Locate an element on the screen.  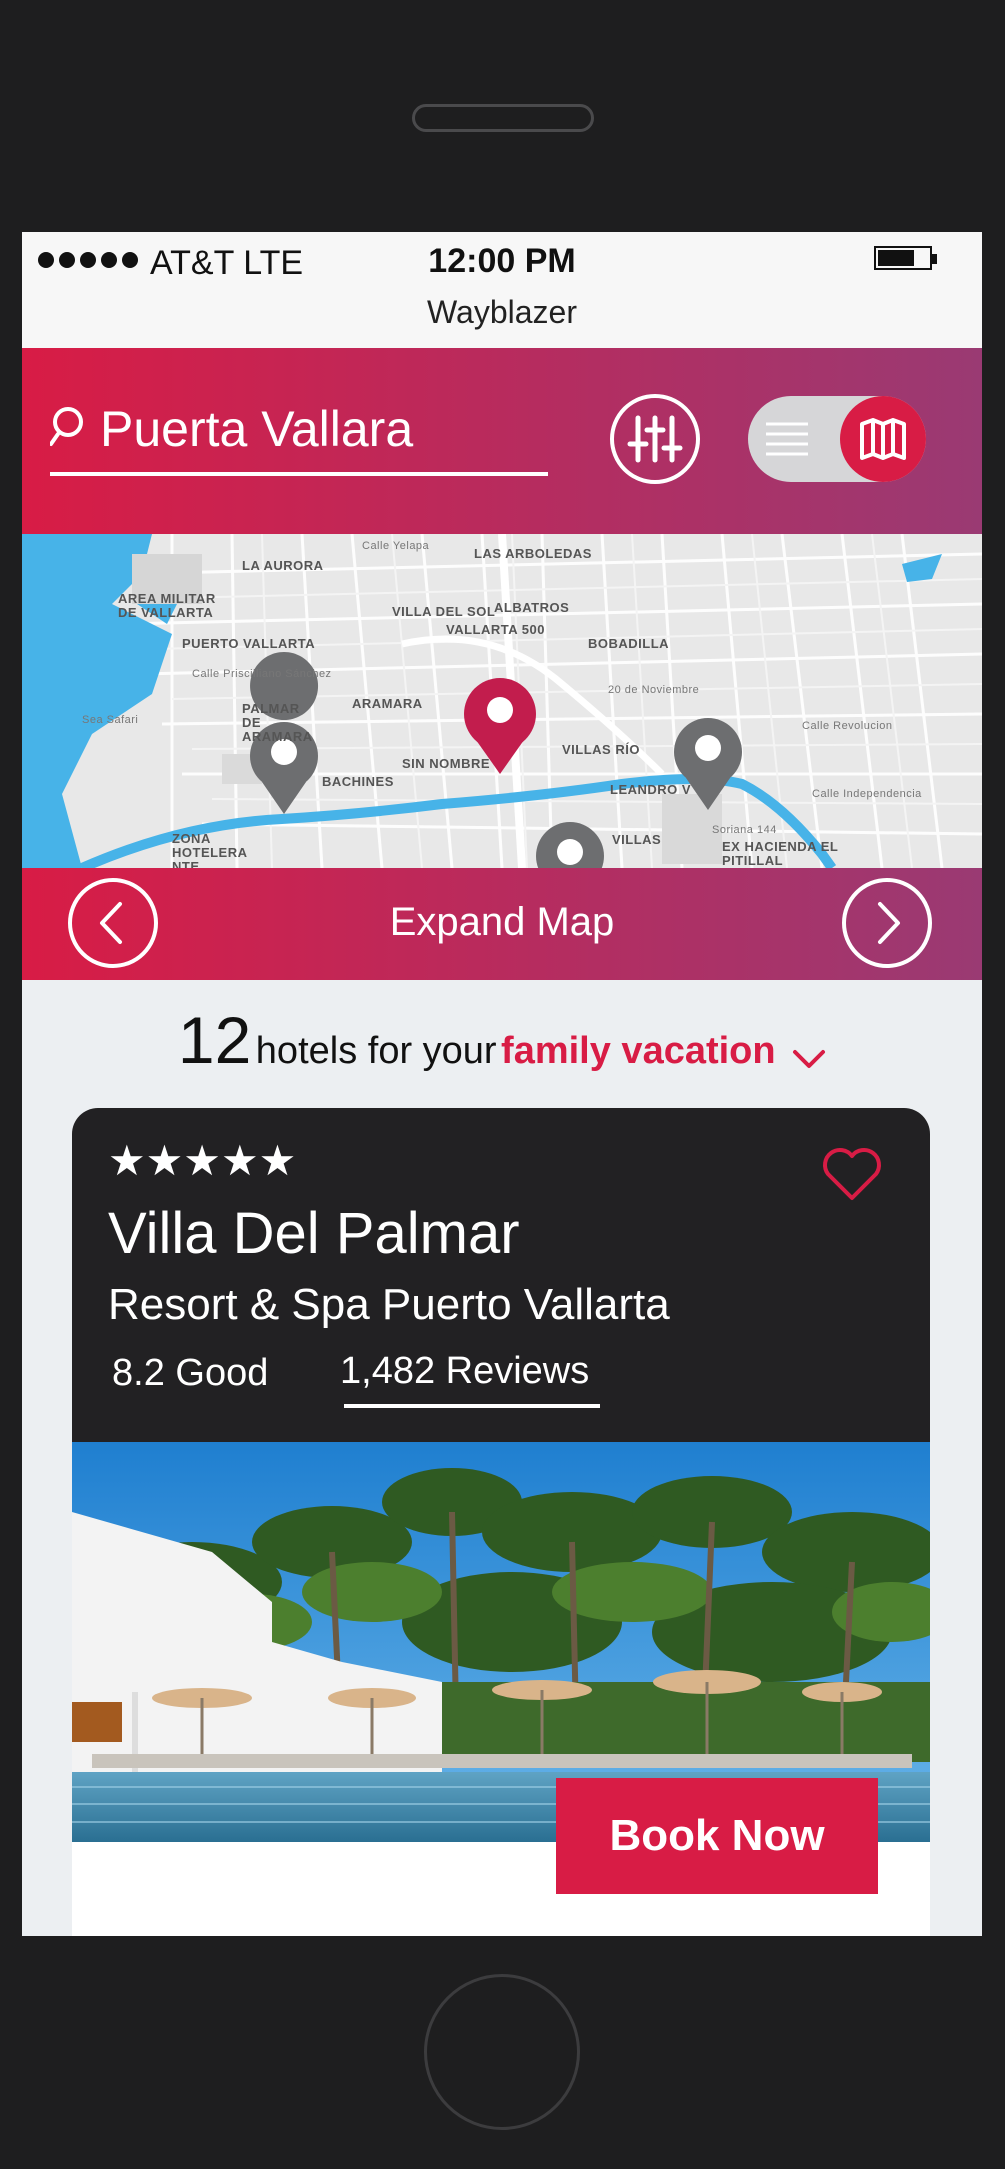
map-label: ZONA HOTELERA NTE. is located at coordinates (210, 850).